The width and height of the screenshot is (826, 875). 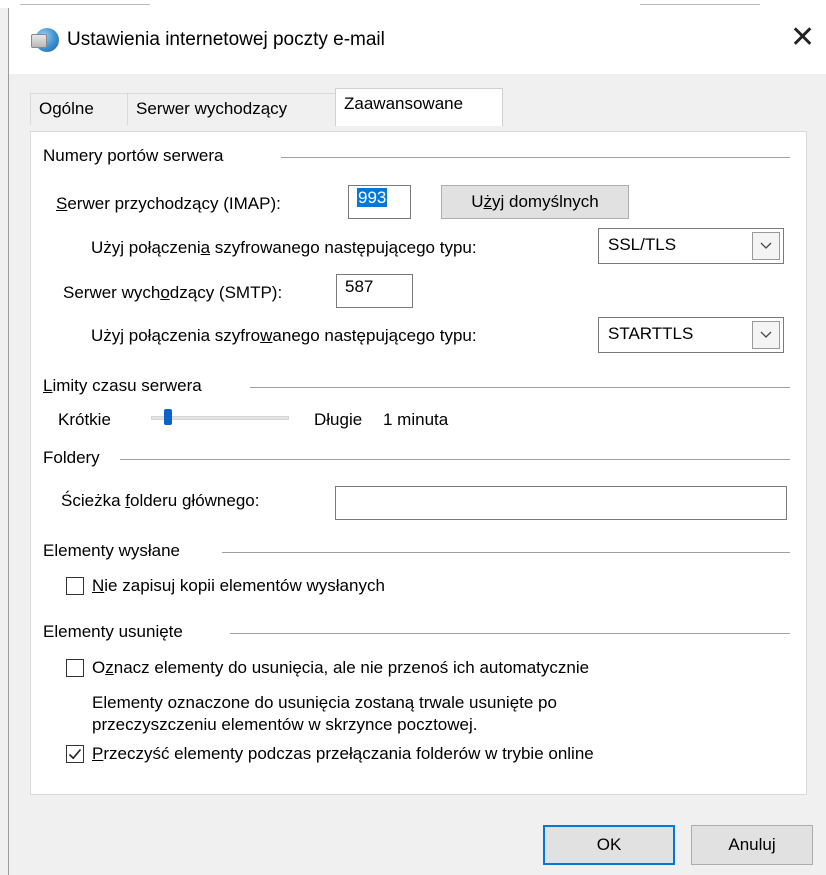 What do you see at coordinates (338, 419) in the screenshot?
I see `timeout-long-label: Długie` at bounding box center [338, 419].